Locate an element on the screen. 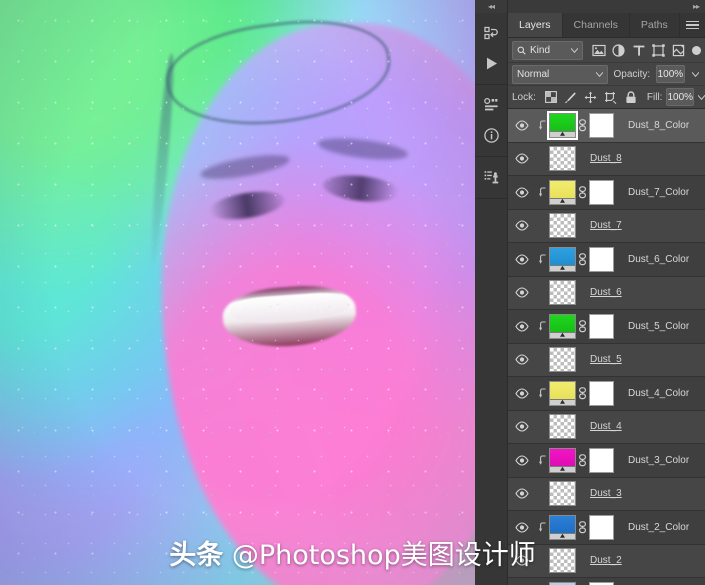 The height and width of the screenshot is (585, 705). filter-adjustment-icon is located at coordinates (618, 50).